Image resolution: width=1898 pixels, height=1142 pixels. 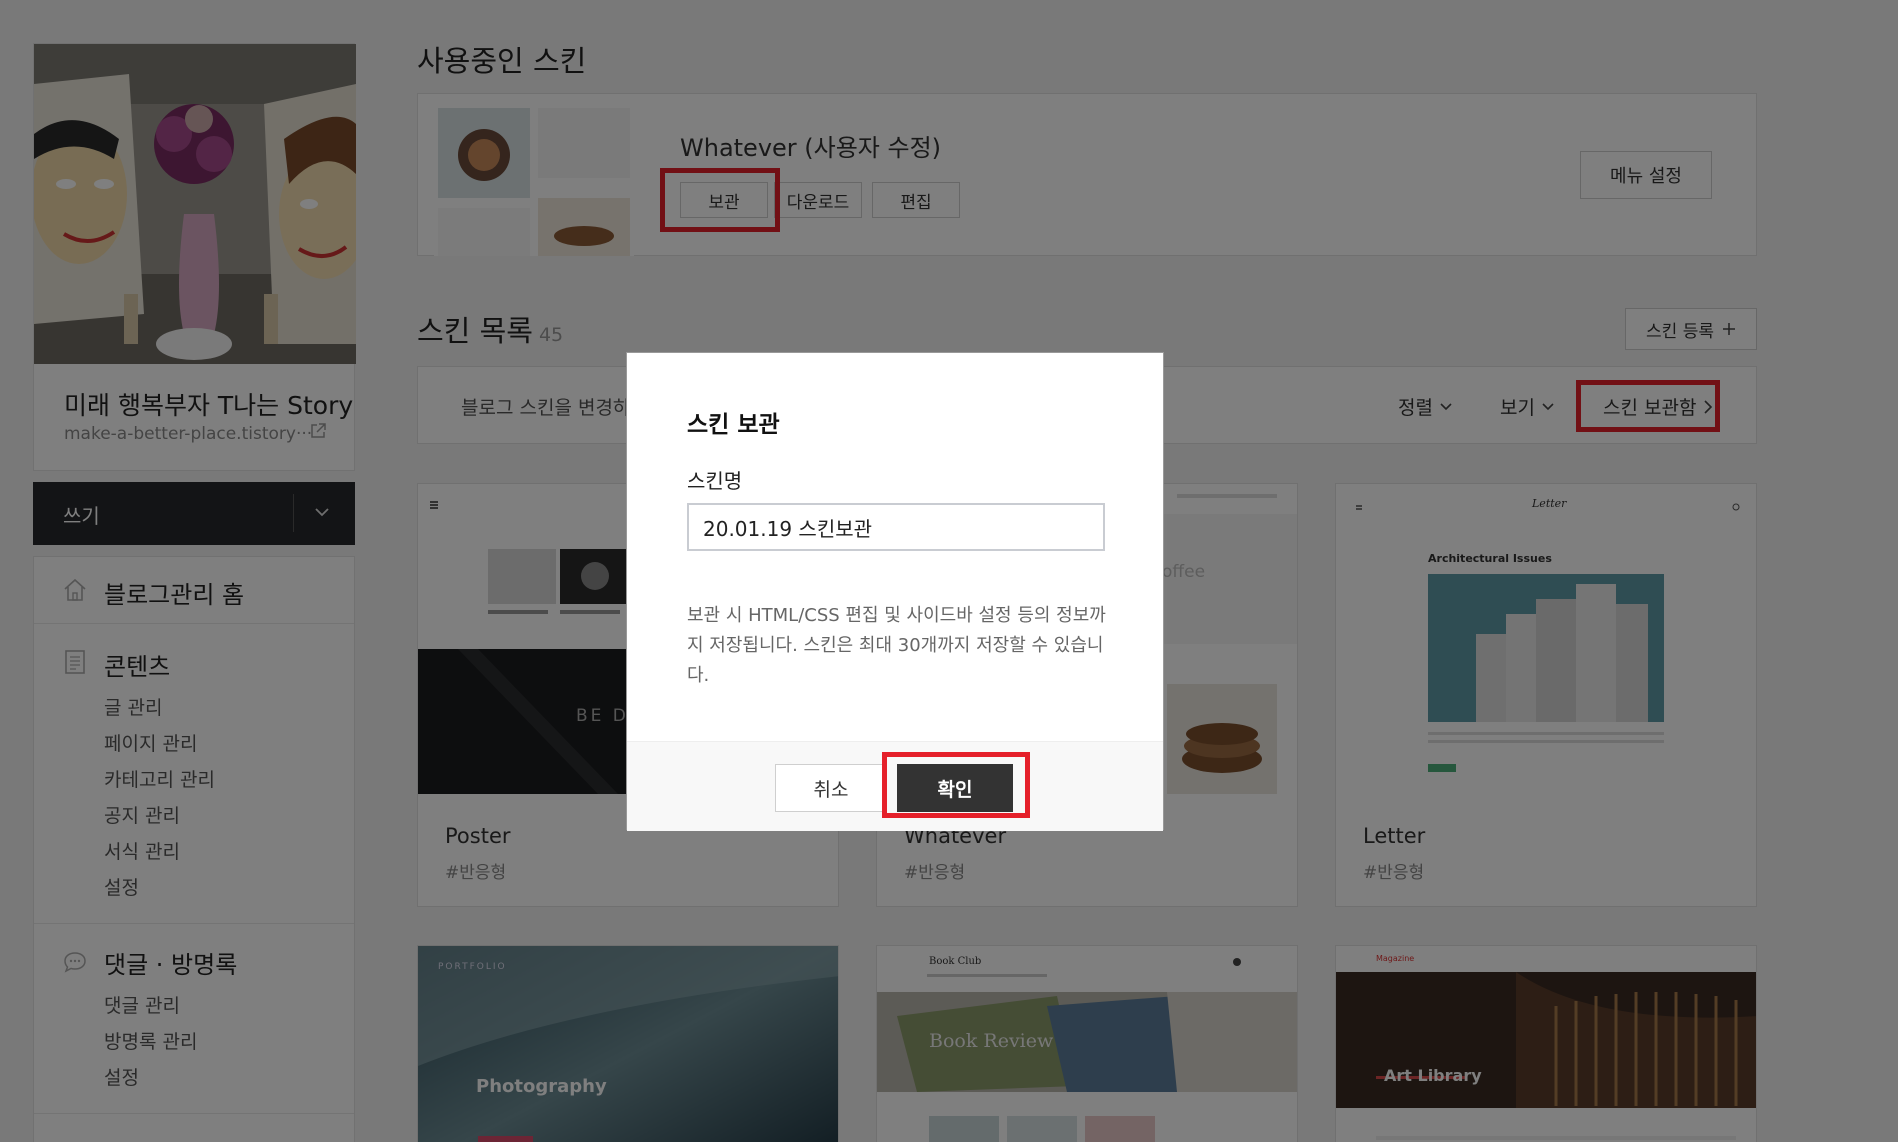 I want to click on cancel-button: 취소, so click(x=831, y=788).